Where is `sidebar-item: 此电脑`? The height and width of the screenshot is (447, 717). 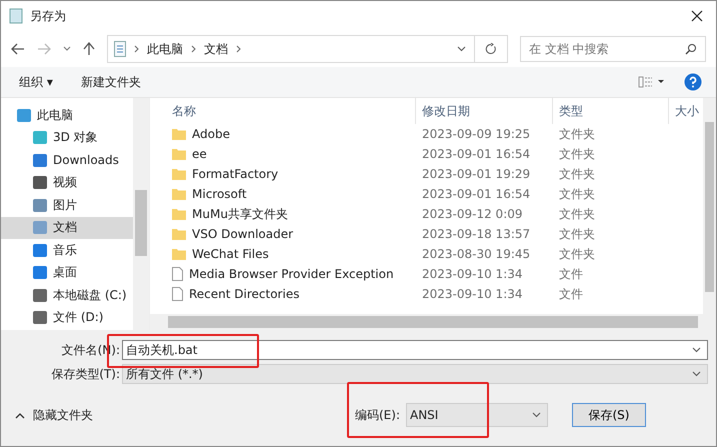 sidebar-item: 此电脑 is located at coordinates (67, 115).